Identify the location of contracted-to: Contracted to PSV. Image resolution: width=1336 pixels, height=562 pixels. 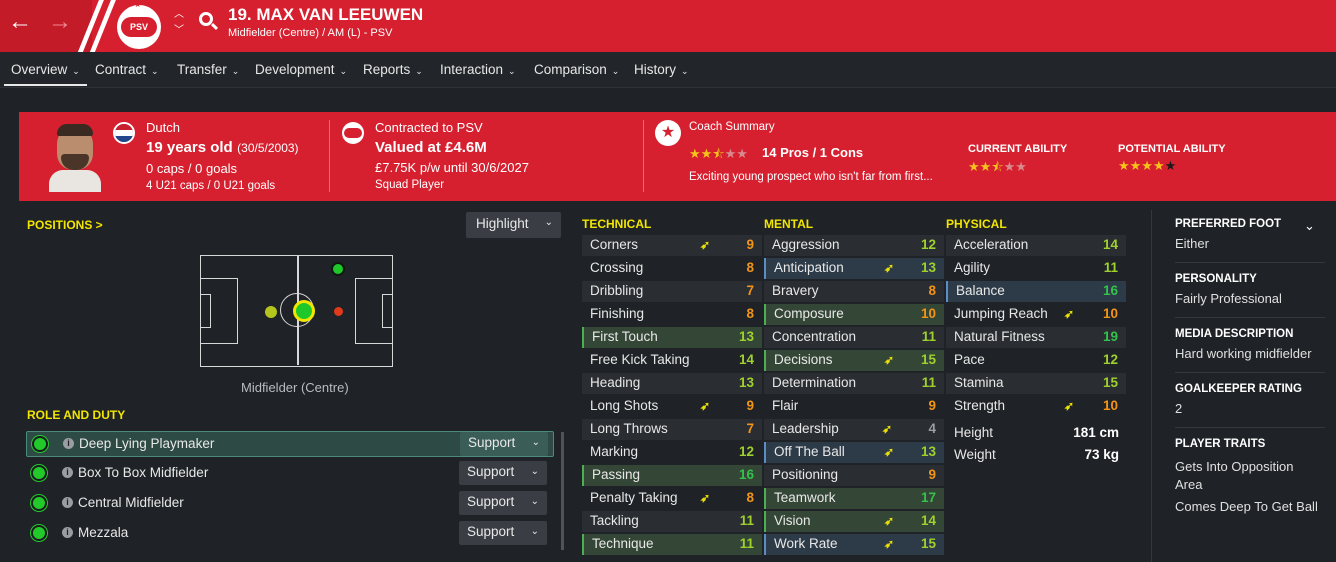
(429, 127).